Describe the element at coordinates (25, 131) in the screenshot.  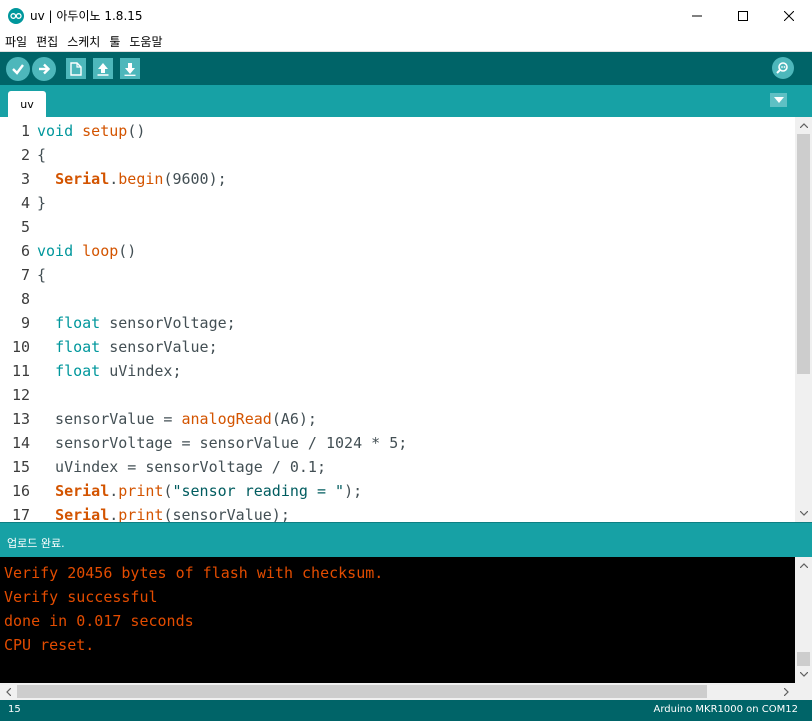
I see `line-number: 1` at that location.